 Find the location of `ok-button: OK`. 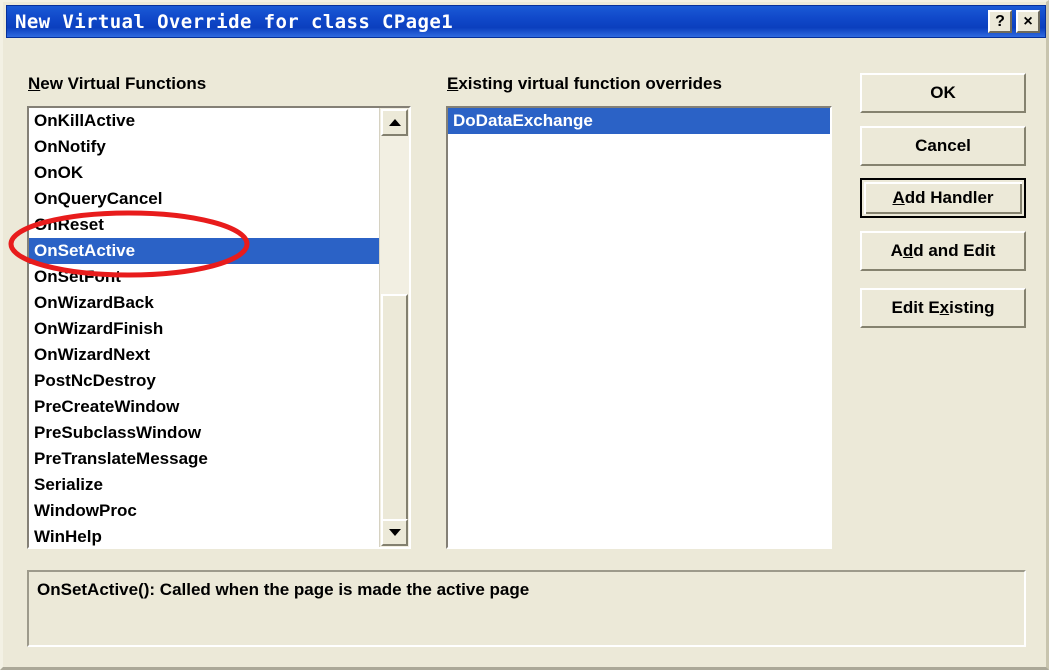

ok-button: OK is located at coordinates (943, 93).